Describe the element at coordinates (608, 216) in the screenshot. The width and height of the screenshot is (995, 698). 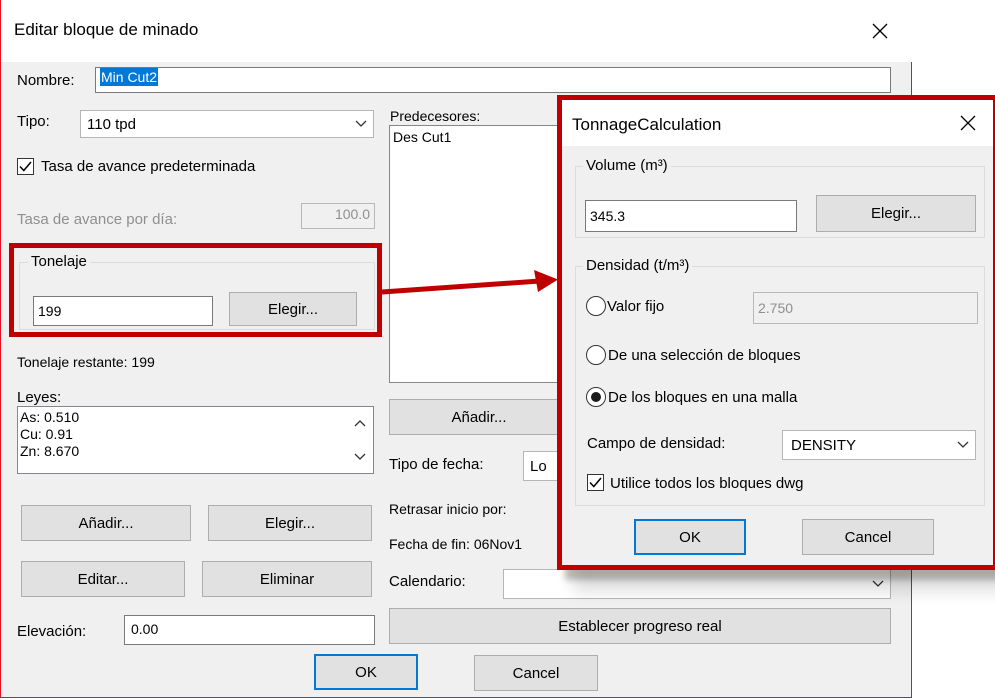
I see `volume-value: 345.3` at that location.